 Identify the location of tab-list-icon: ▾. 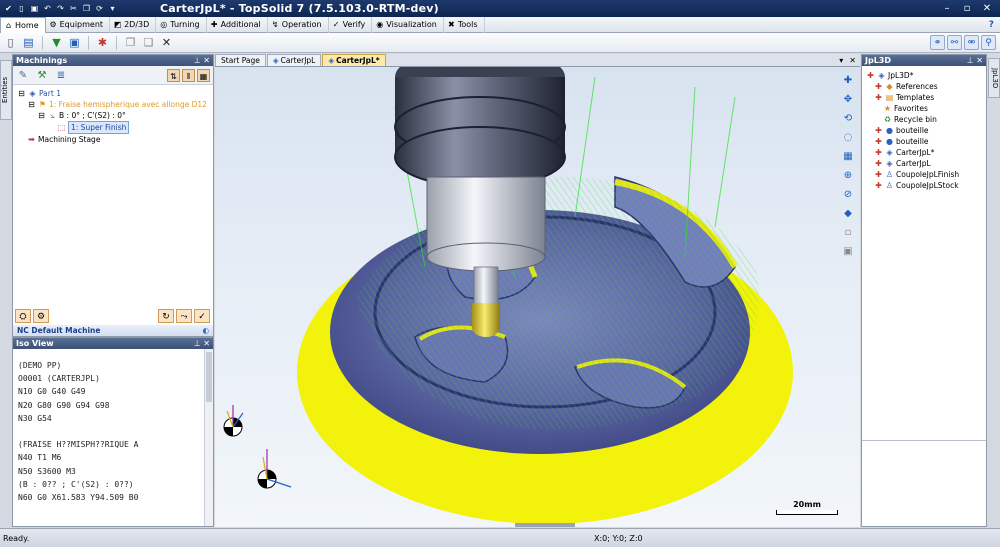
(841, 60).